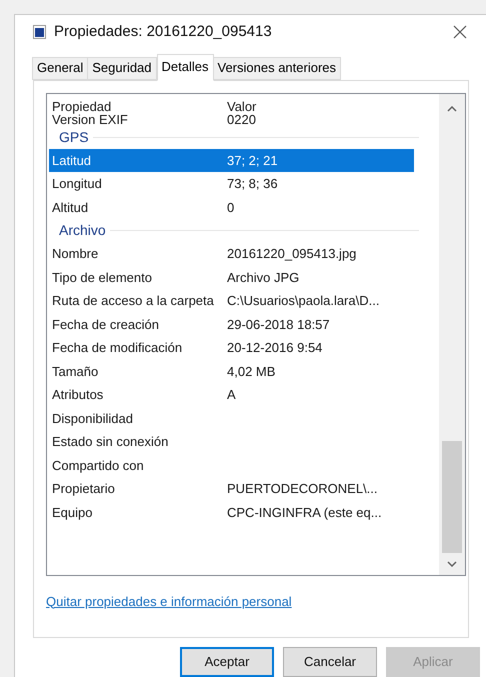  I want to click on property-row: Atributos A, so click(231, 394).